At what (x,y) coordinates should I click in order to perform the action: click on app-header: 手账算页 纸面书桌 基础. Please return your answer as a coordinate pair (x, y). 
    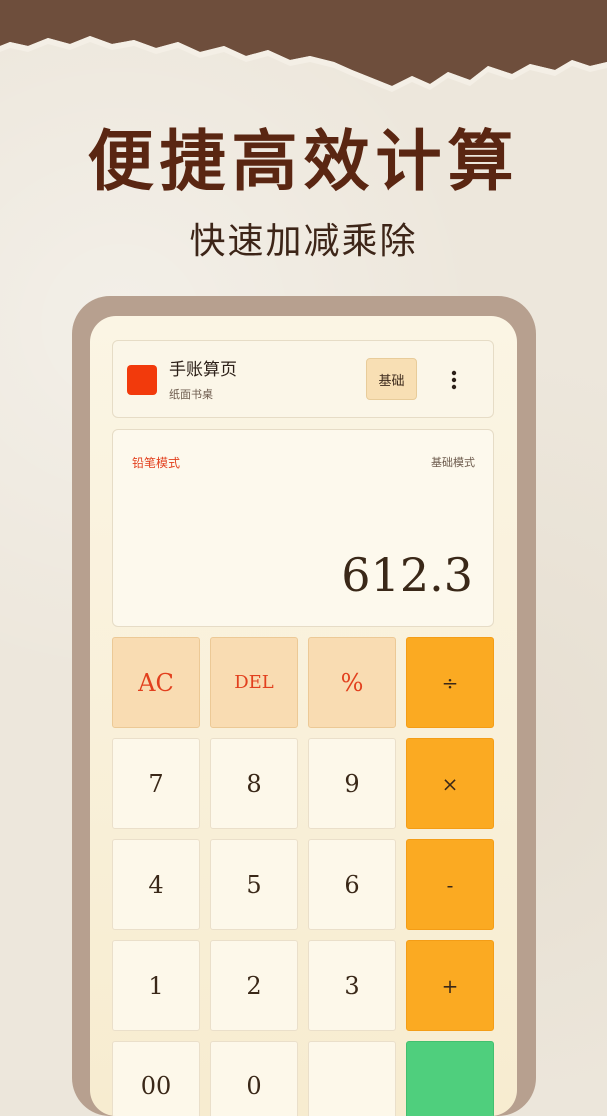
    Looking at the image, I should click on (303, 379).